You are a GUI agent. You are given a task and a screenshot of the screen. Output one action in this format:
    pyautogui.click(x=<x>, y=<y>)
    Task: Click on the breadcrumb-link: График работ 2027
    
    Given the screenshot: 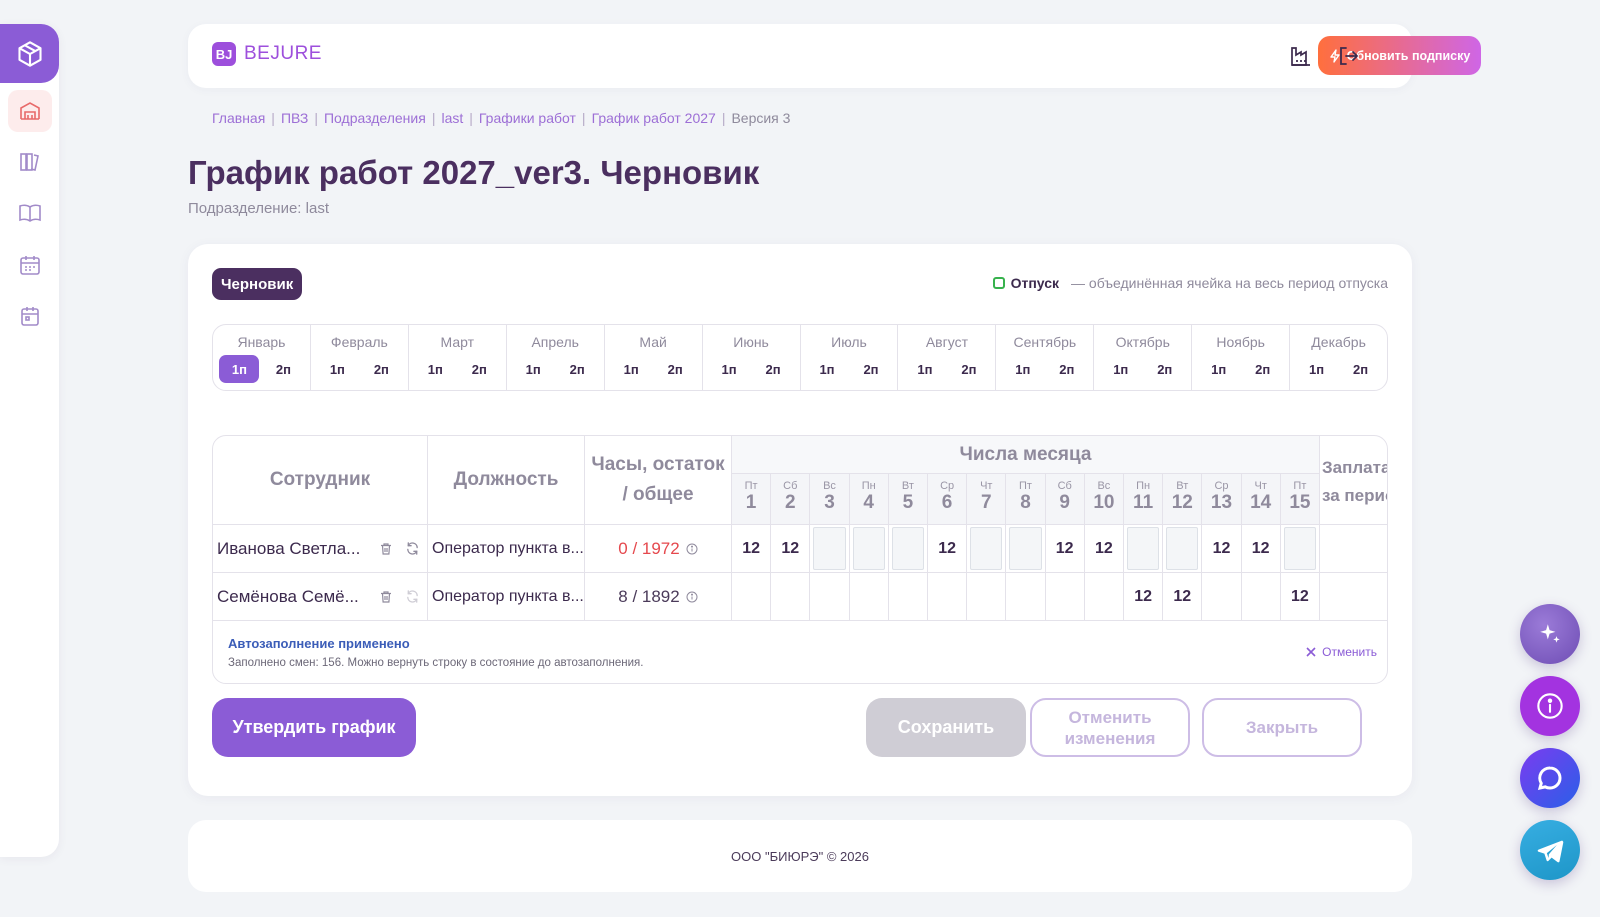 What is the action you would take?
    pyautogui.click(x=654, y=118)
    